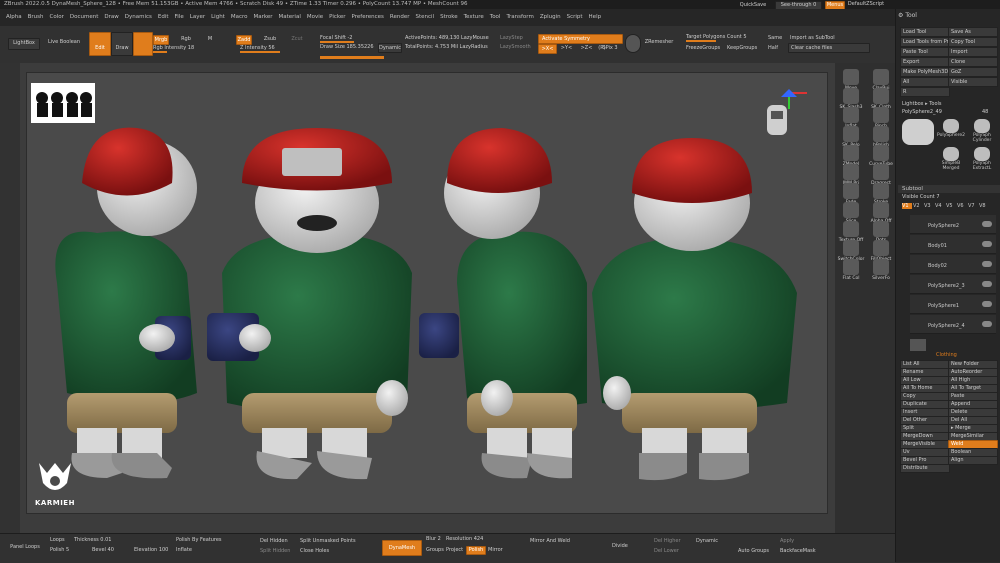 Image resolution: width=1000 pixels, height=563 pixels. What do you see at coordinates (519, 17) in the screenshot?
I see `menu-item-transform: Transform` at bounding box center [519, 17].